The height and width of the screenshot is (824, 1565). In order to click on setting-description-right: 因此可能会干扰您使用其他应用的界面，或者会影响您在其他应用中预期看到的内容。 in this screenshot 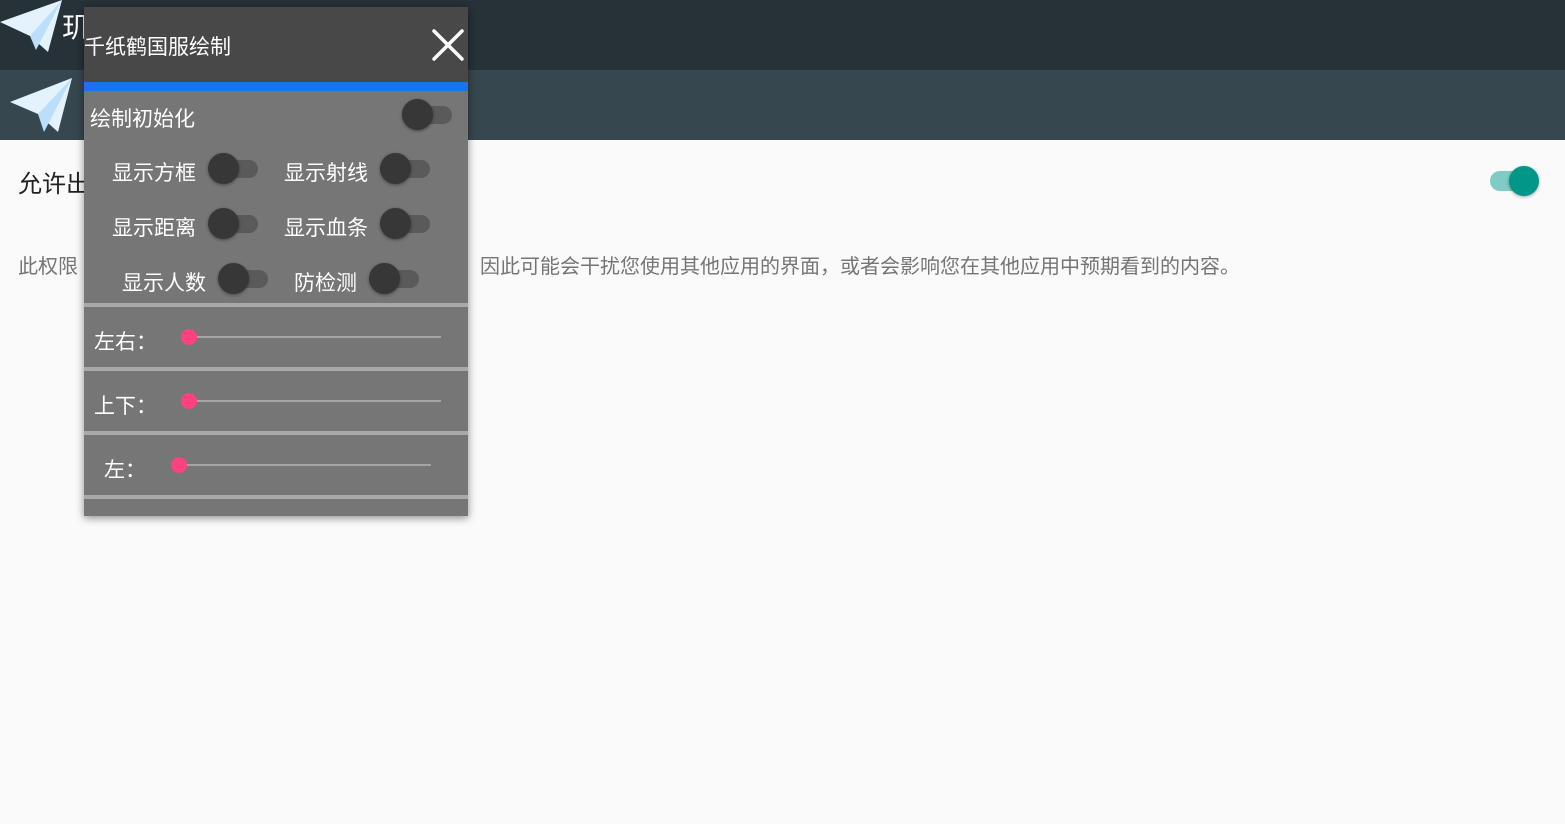, I will do `click(860, 266)`.